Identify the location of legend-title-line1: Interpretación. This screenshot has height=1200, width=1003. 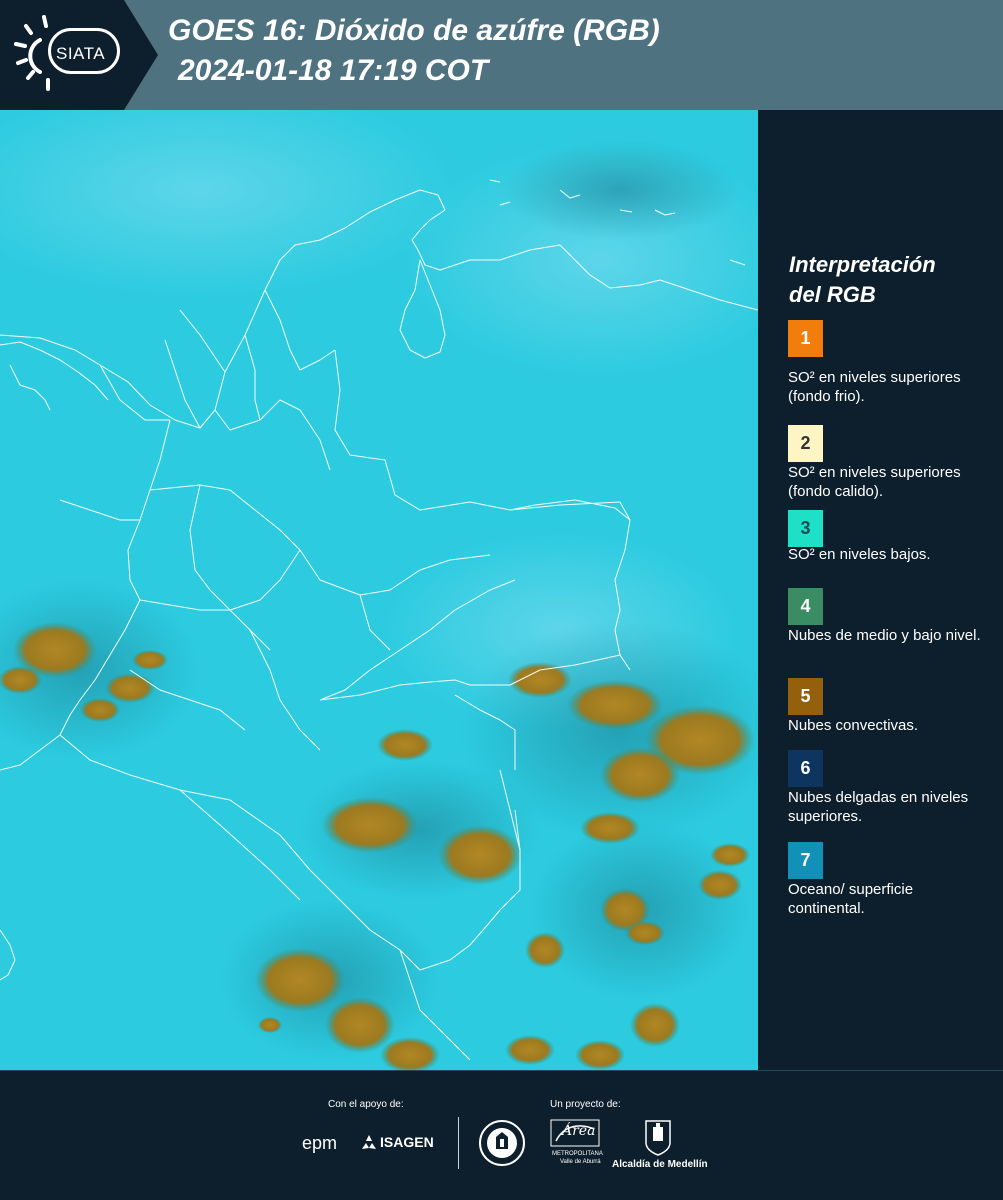
(862, 264).